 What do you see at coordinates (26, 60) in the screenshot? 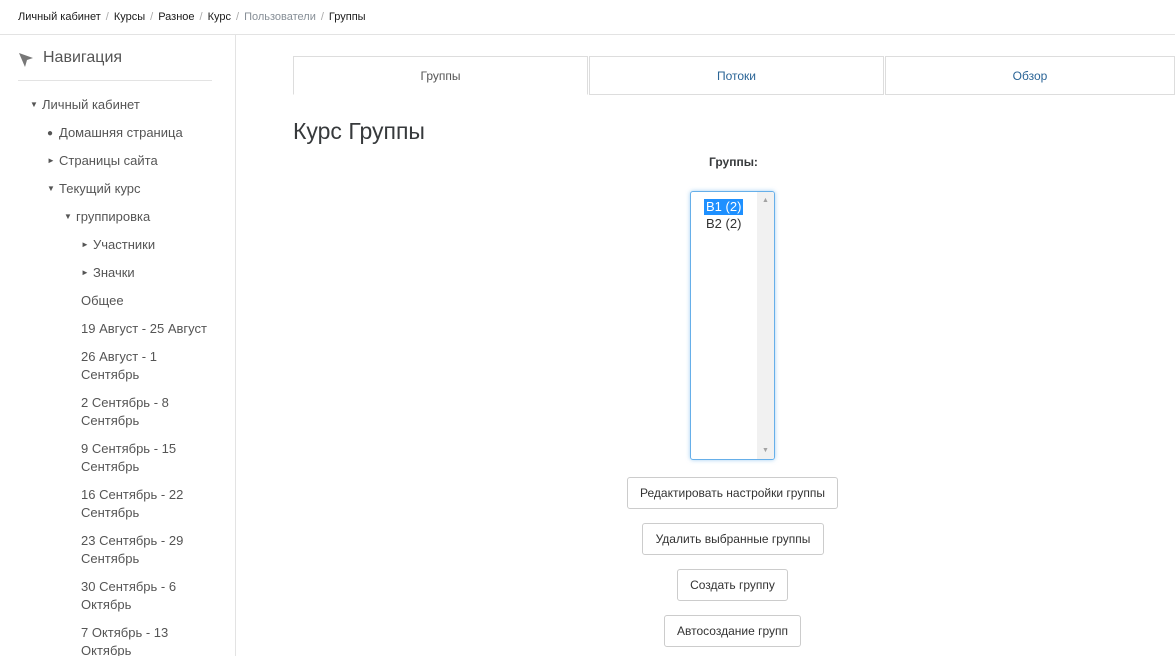
I see `navigation-arrow-icon` at bounding box center [26, 60].